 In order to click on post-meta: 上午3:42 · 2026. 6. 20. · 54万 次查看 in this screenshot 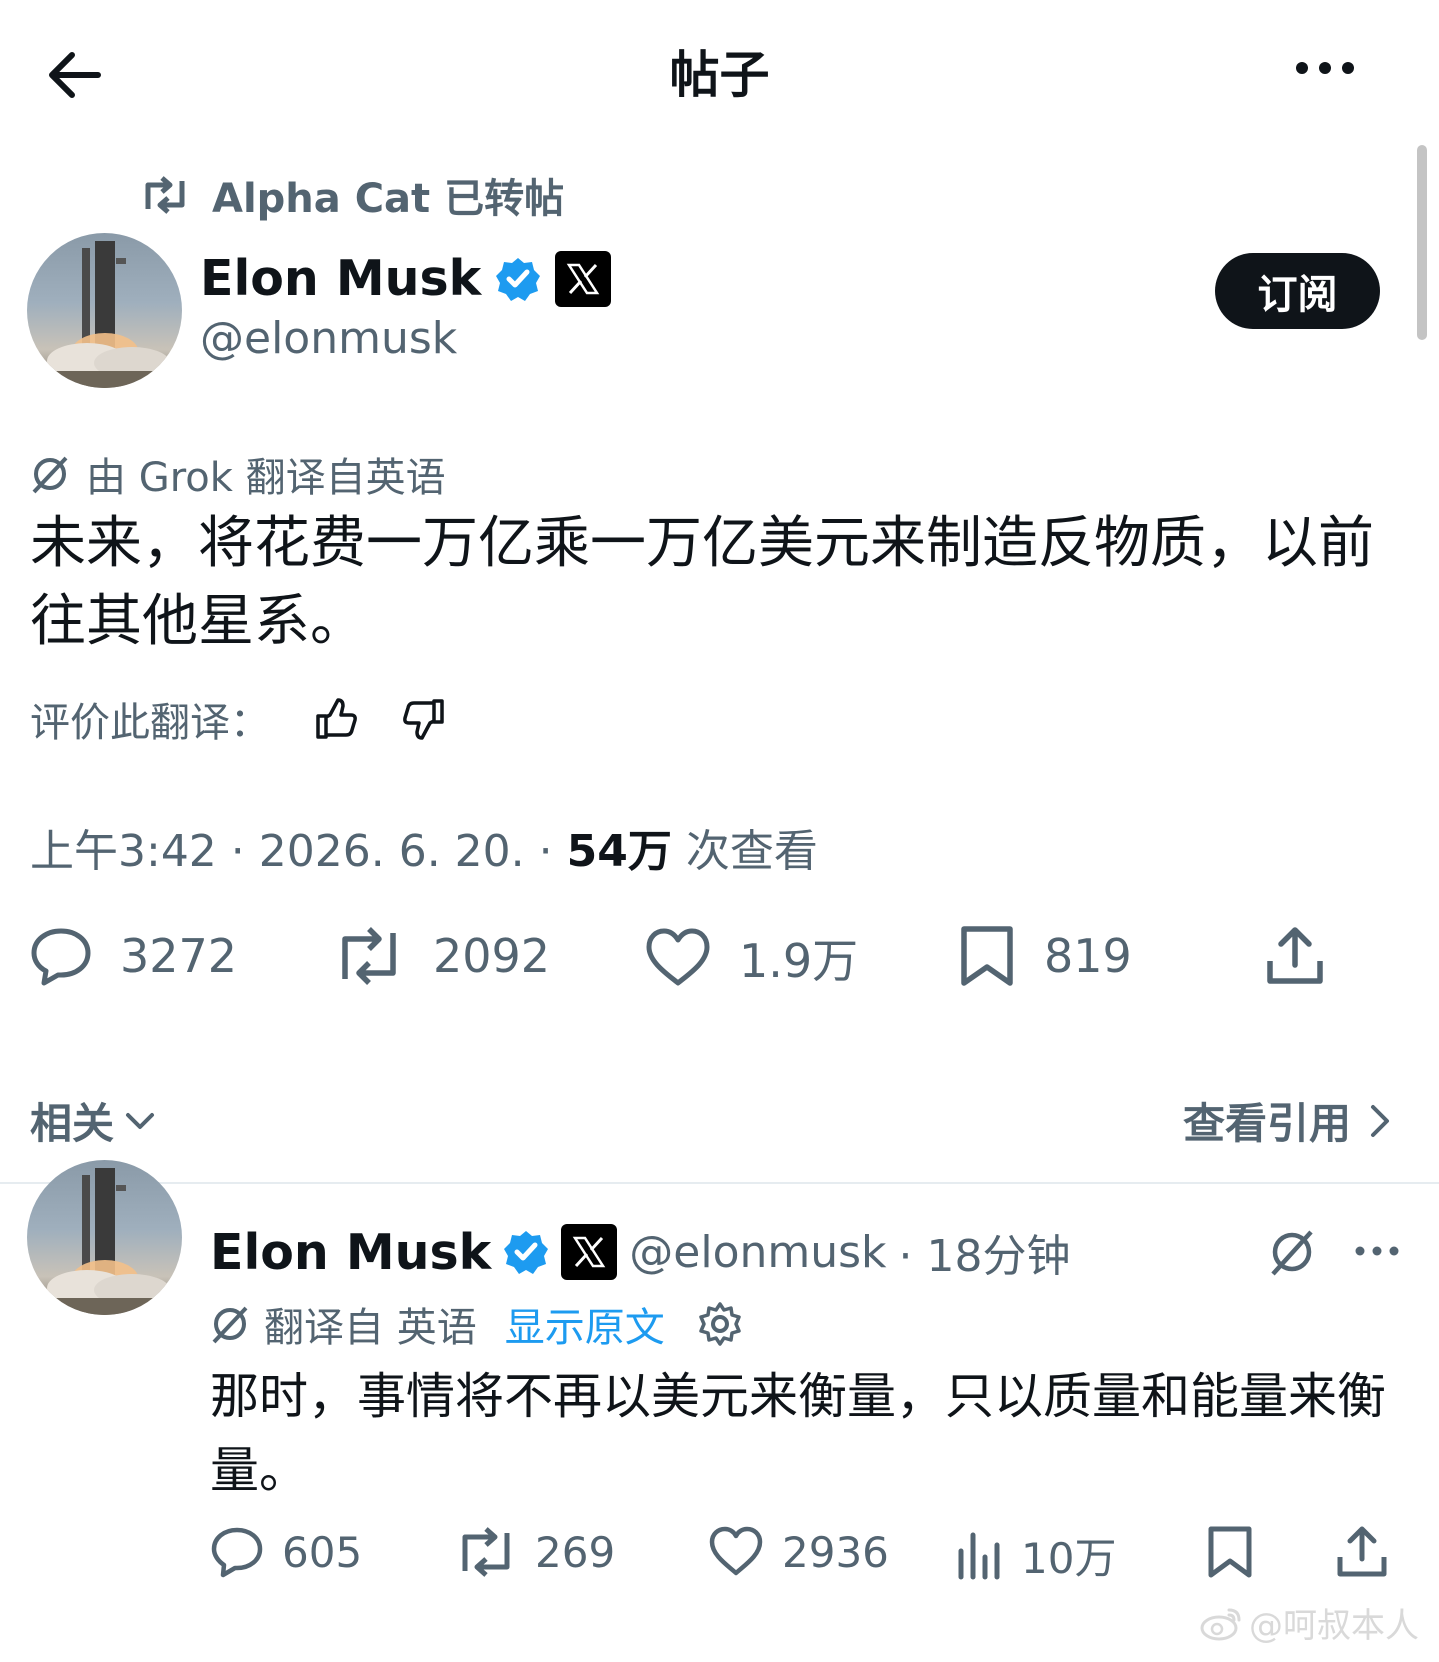, I will do `click(424, 847)`.